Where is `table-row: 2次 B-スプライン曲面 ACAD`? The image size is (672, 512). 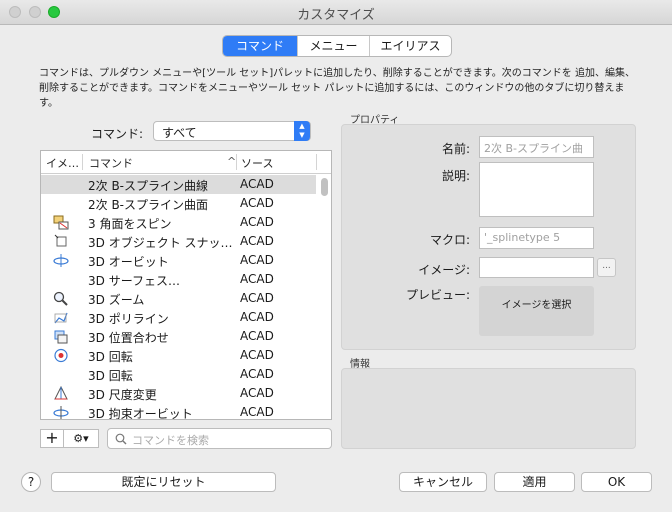
table-row: 2次 B-スプライン曲面 ACAD is located at coordinates (178, 203).